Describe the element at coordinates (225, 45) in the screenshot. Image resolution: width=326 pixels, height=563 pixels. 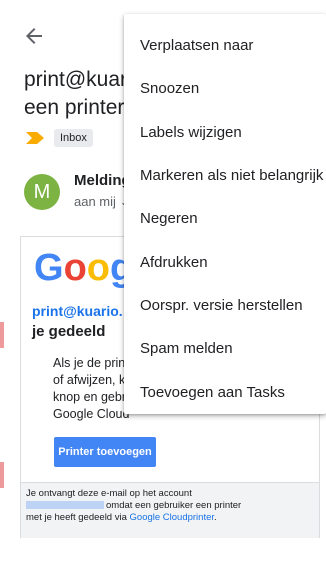
I see `menu-item-move-to: Verplaatsen naar` at that location.